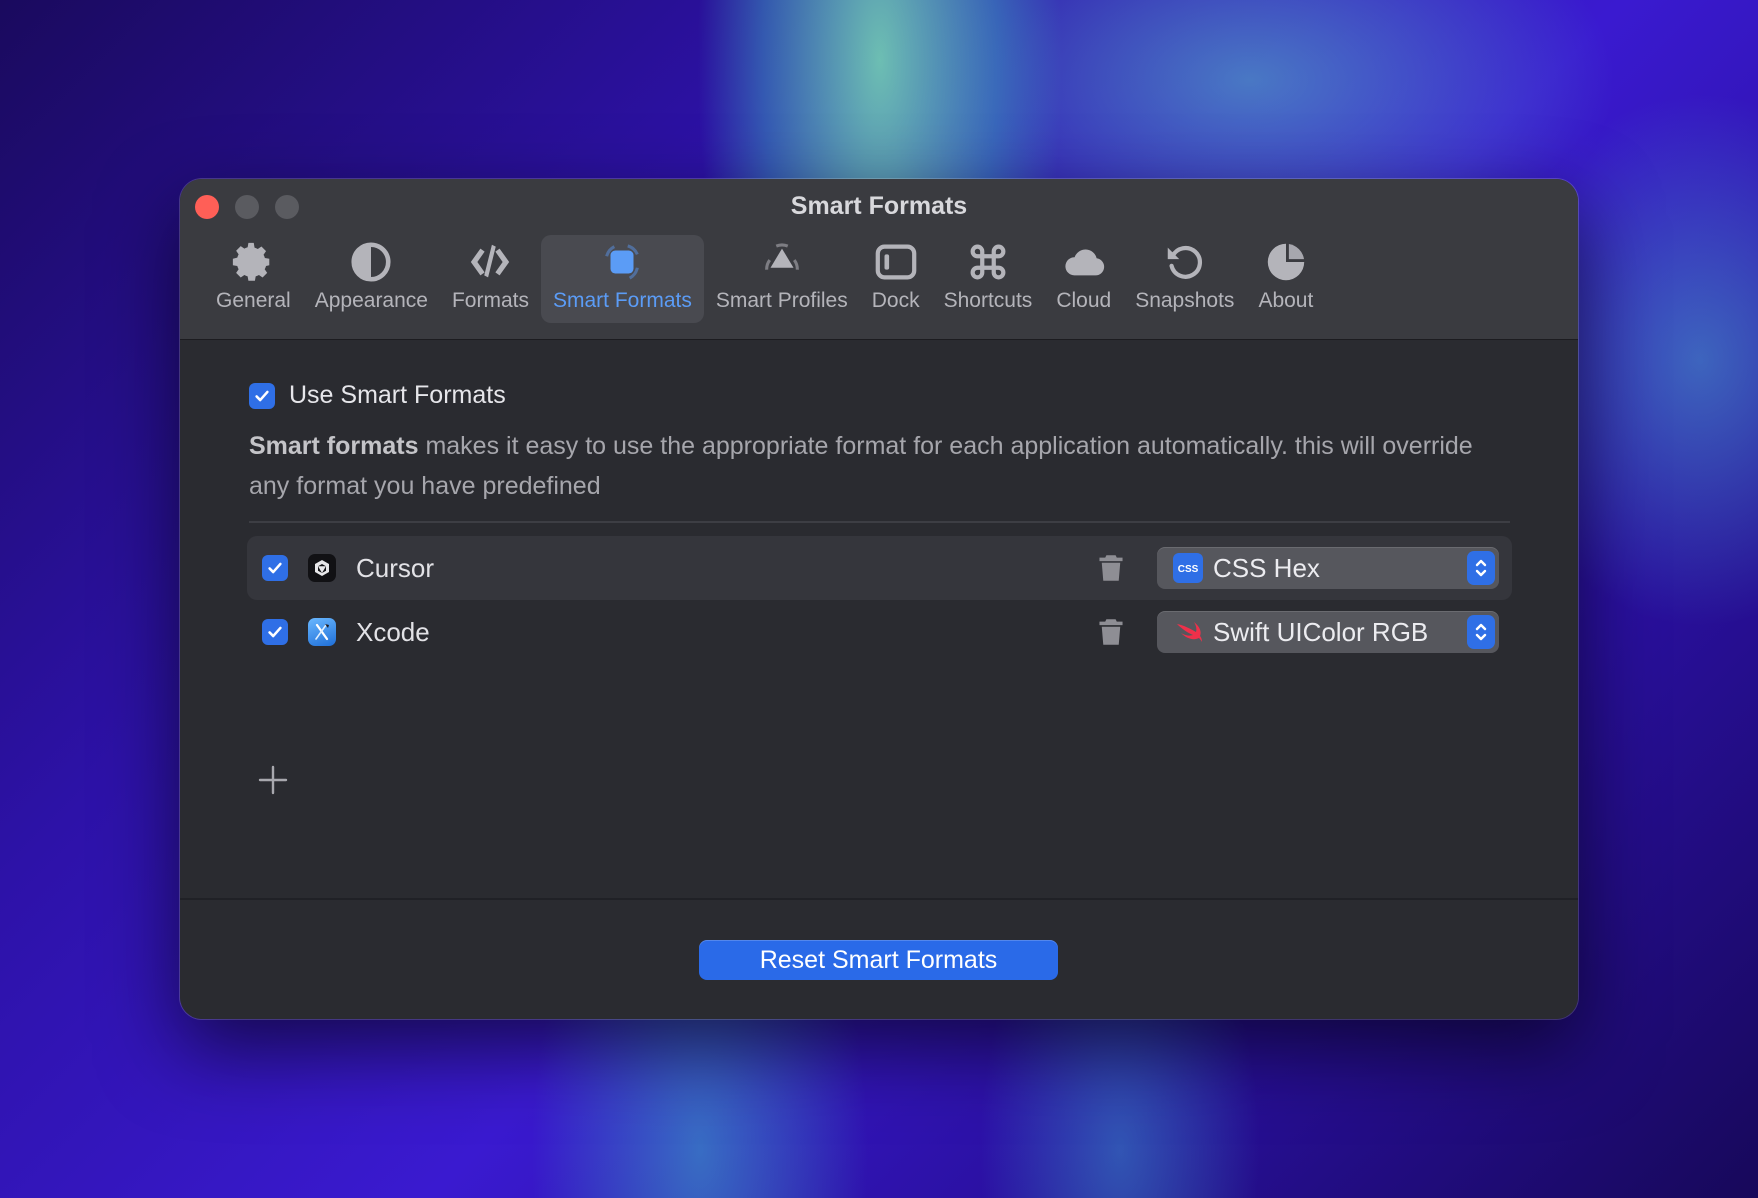 This screenshot has width=1758, height=1198. I want to click on tab-label: Shortcuts, so click(988, 300).